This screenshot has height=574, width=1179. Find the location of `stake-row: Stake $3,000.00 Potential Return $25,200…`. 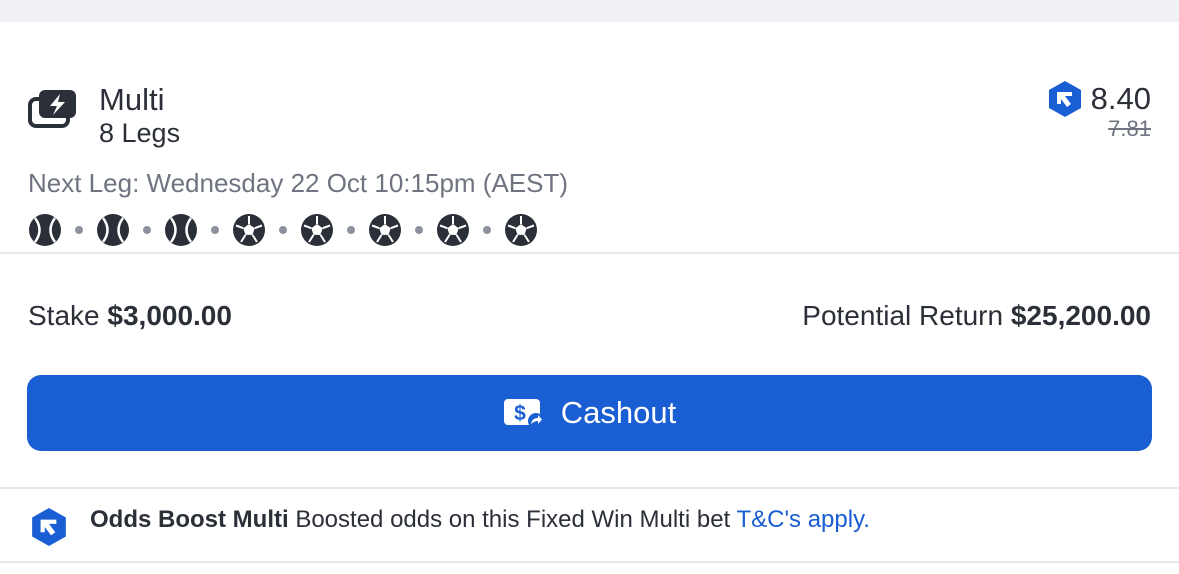

stake-row: Stake $3,000.00 Potential Return $25,200… is located at coordinates (589, 316).